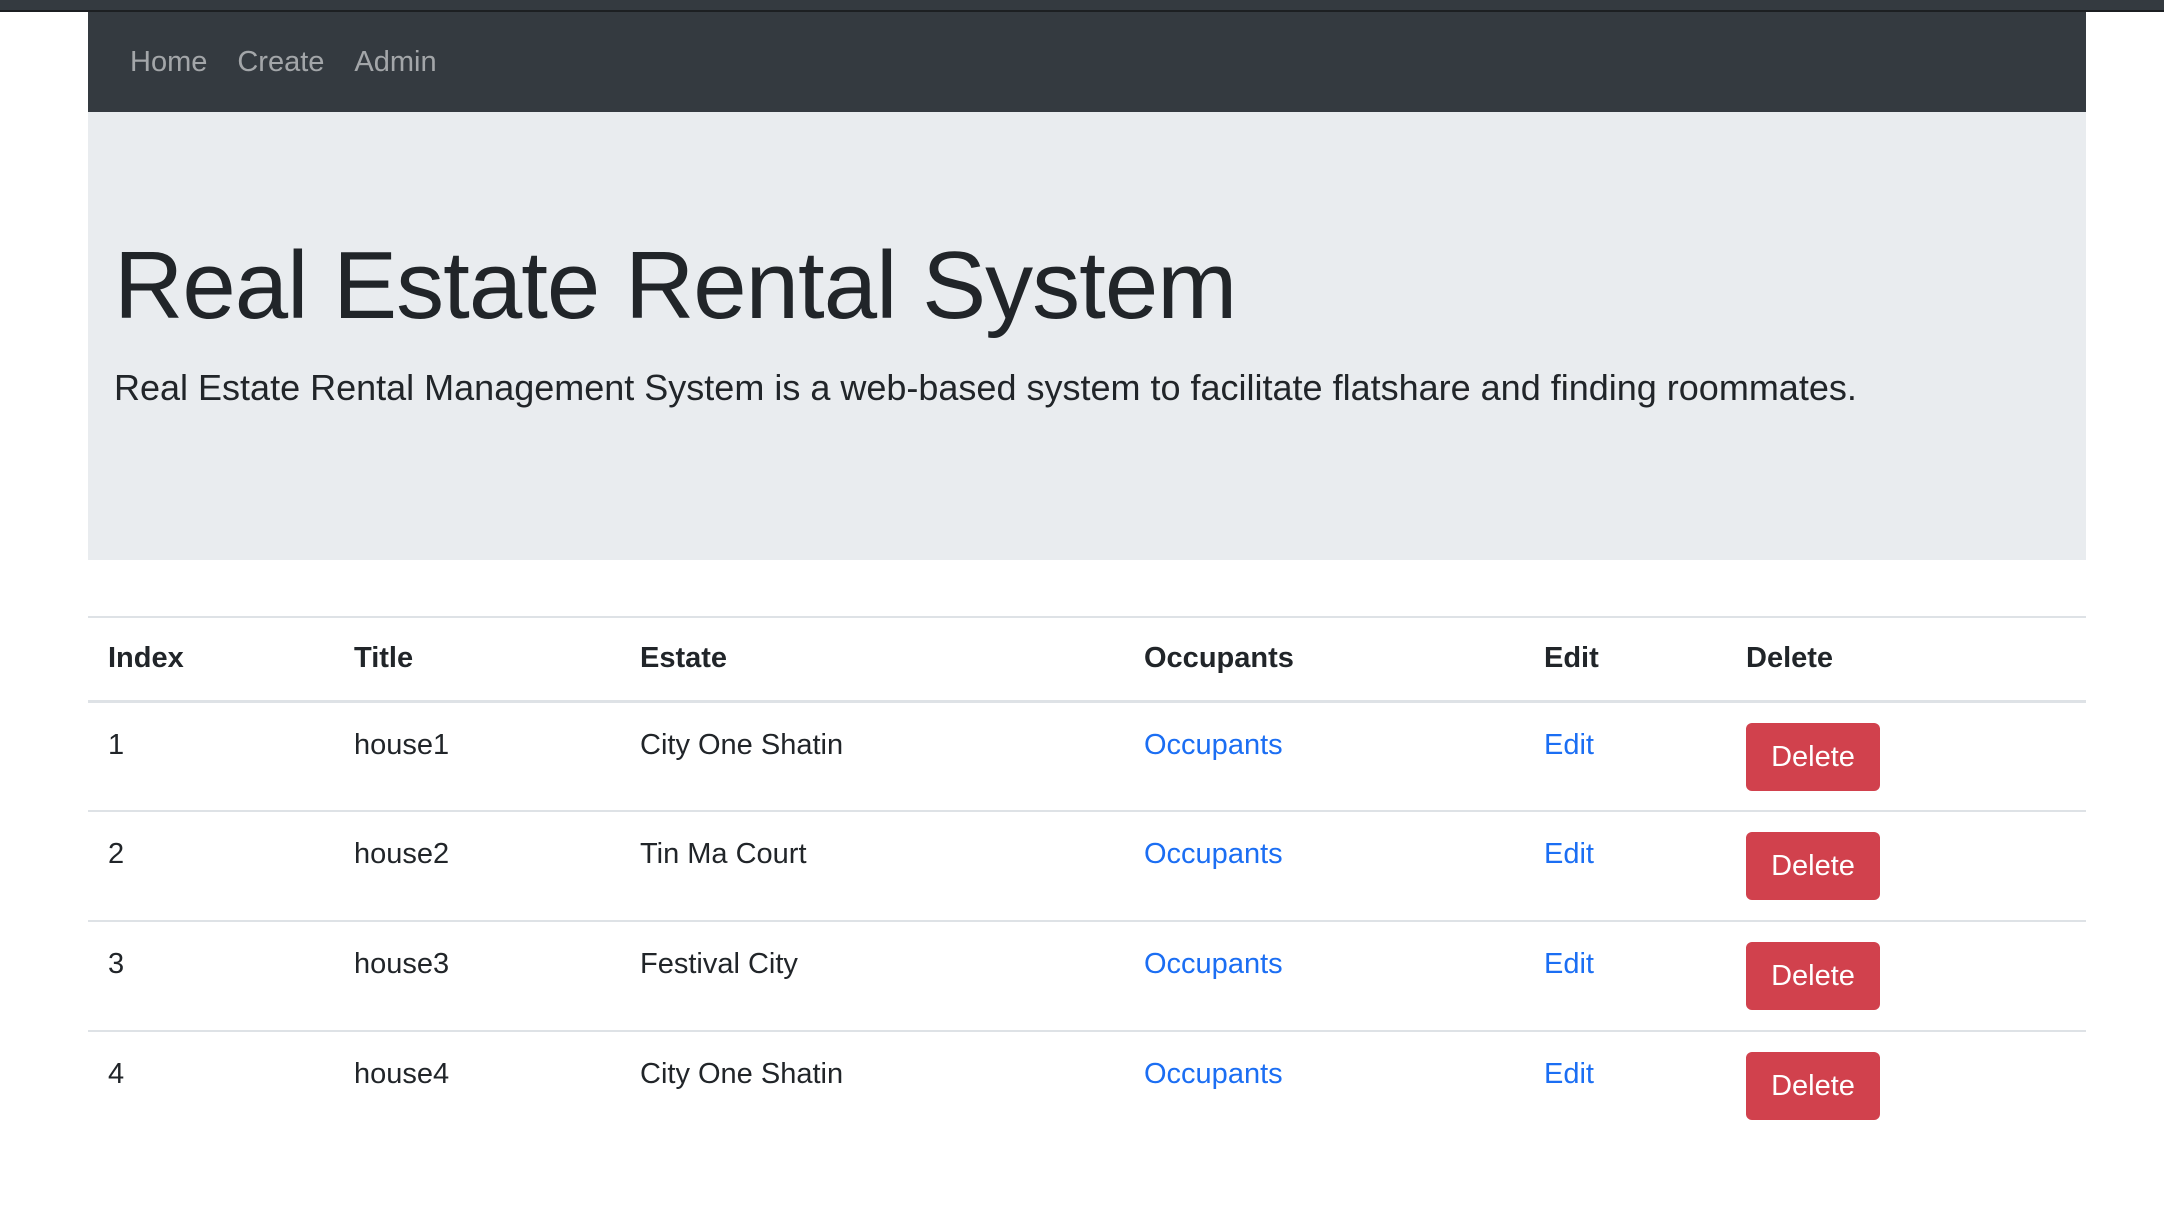 The image size is (2164, 1228). Describe the element at coordinates (723, 854) in the screenshot. I see `cell-estate: Tin Ma Court` at that location.